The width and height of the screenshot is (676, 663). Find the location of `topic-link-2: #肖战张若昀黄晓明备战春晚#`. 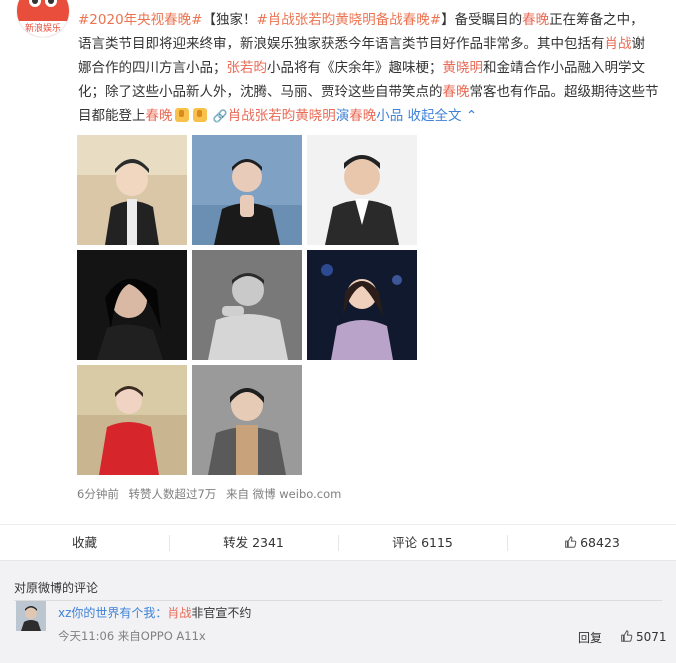

topic-link-2: #肖战张若昀黄晓明备战春晚# is located at coordinates (348, 20).